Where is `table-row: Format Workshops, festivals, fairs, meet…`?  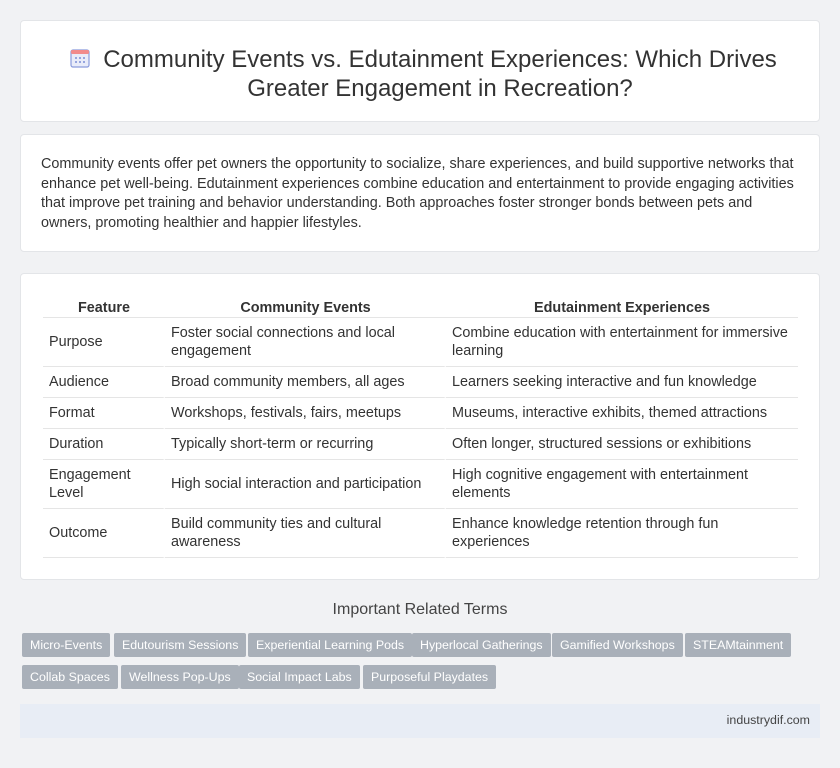
table-row: Format Workshops, festivals, fairs, meet… is located at coordinates (420, 413).